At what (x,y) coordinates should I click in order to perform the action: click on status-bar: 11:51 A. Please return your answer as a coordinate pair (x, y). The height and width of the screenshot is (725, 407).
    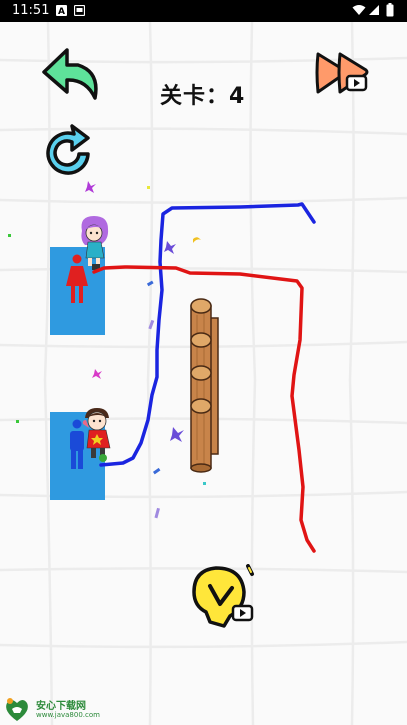
    Looking at the image, I should click on (203, 11).